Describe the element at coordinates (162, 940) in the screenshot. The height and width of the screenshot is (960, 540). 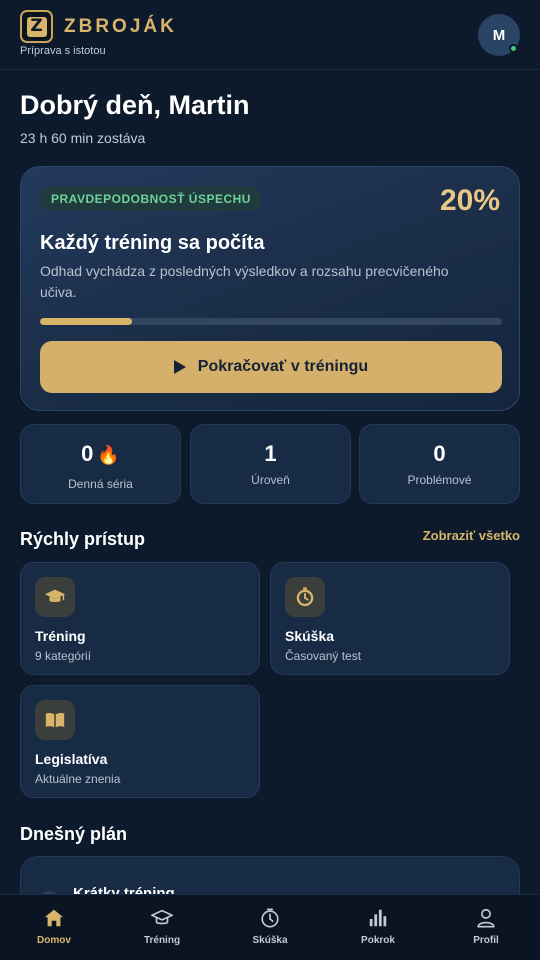
I see `nav-training-label: Tréning` at that location.